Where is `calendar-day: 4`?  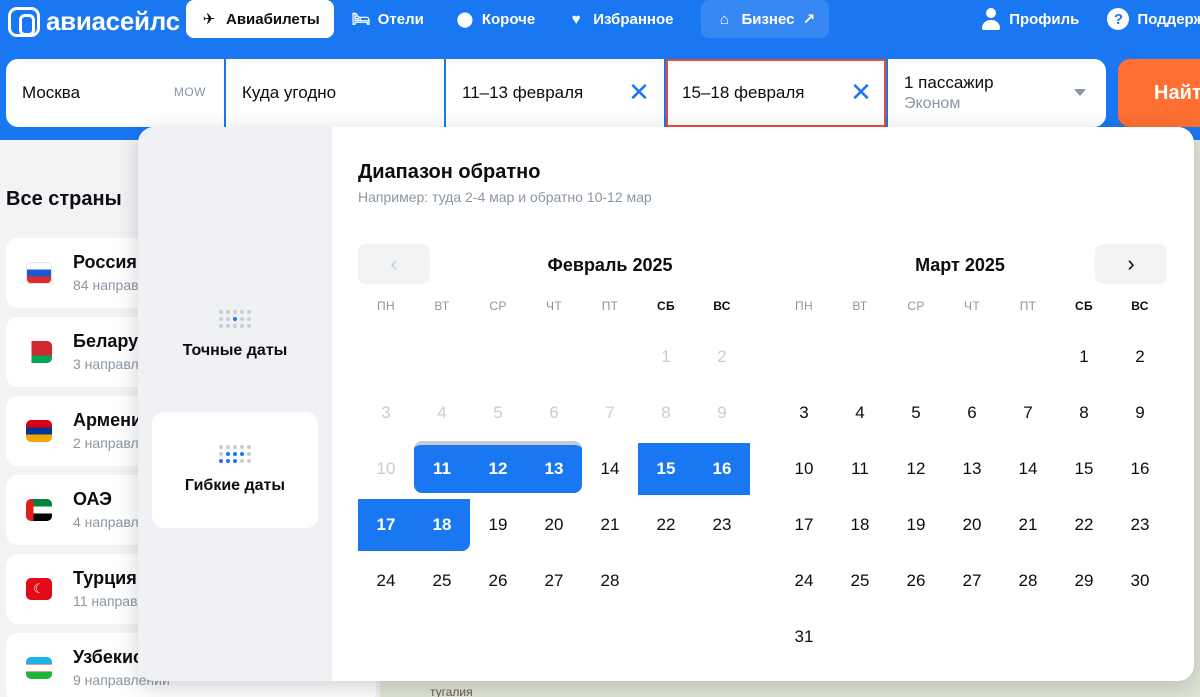
calendar-day: 4 is located at coordinates (860, 413).